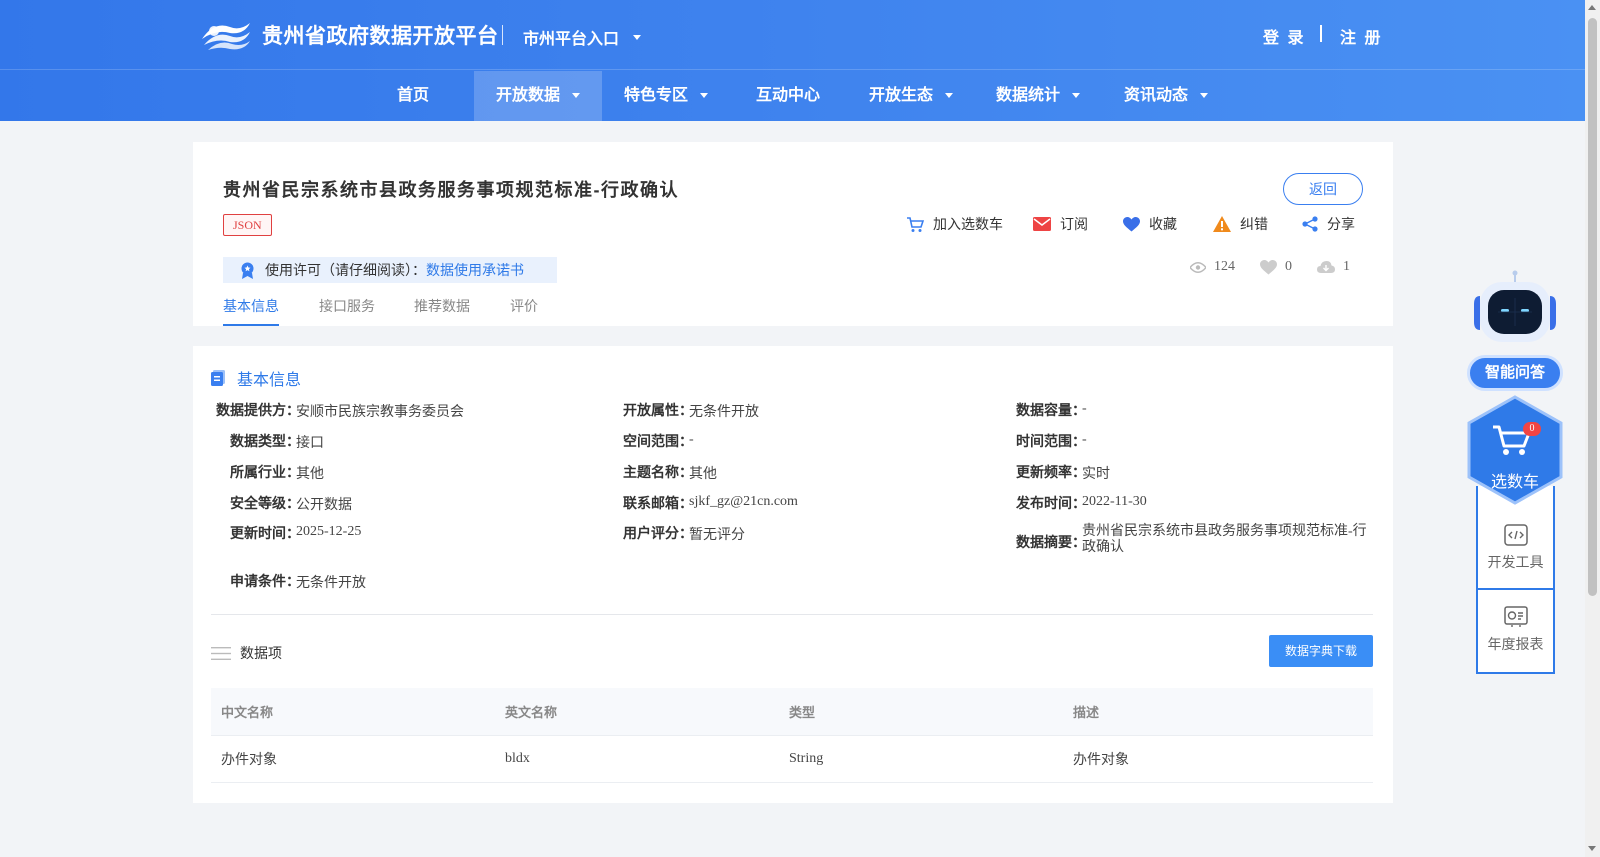 The image size is (1600, 857). I want to click on share-button: 分享, so click(1328, 224).